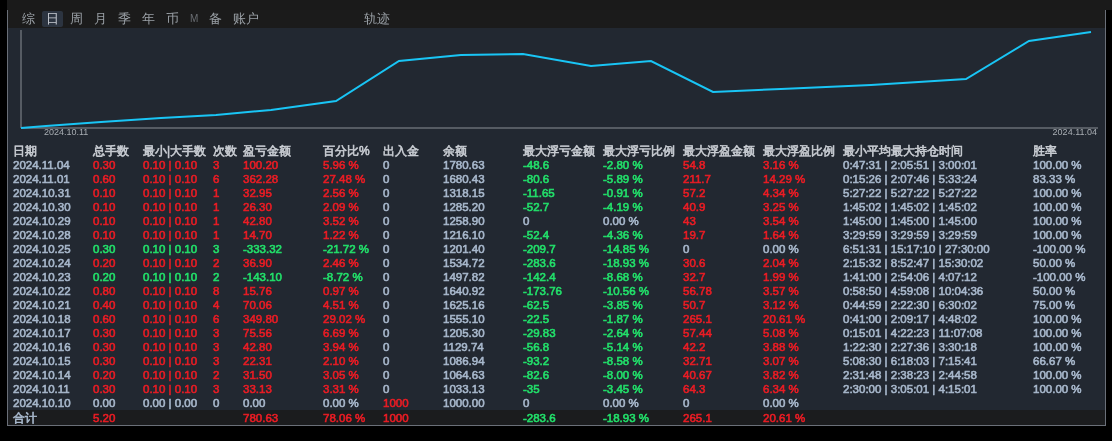 The width and height of the screenshot is (1112, 441). Describe the element at coordinates (172, 19) in the screenshot. I see `tab: 币` at that location.